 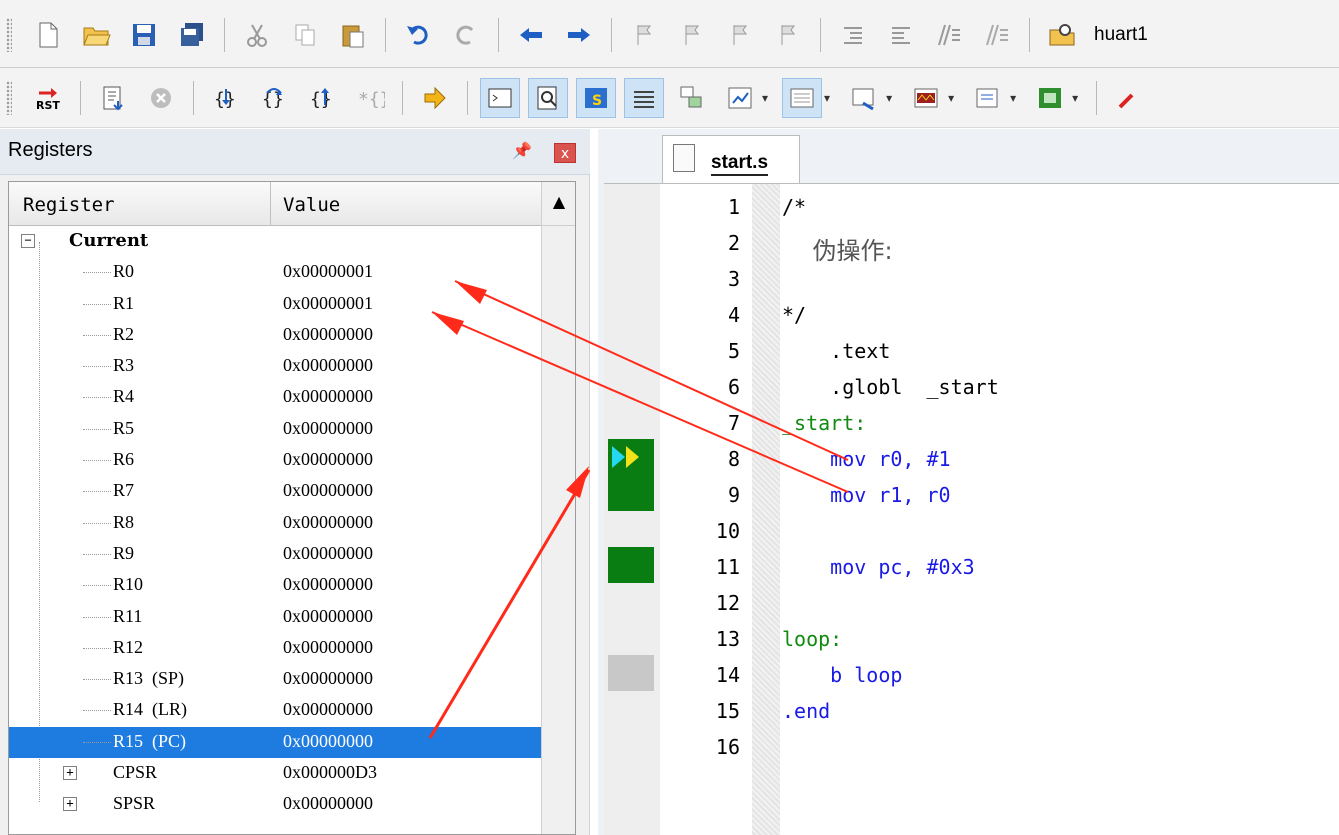 I want to click on new-file-button, so click(x=48, y=35).